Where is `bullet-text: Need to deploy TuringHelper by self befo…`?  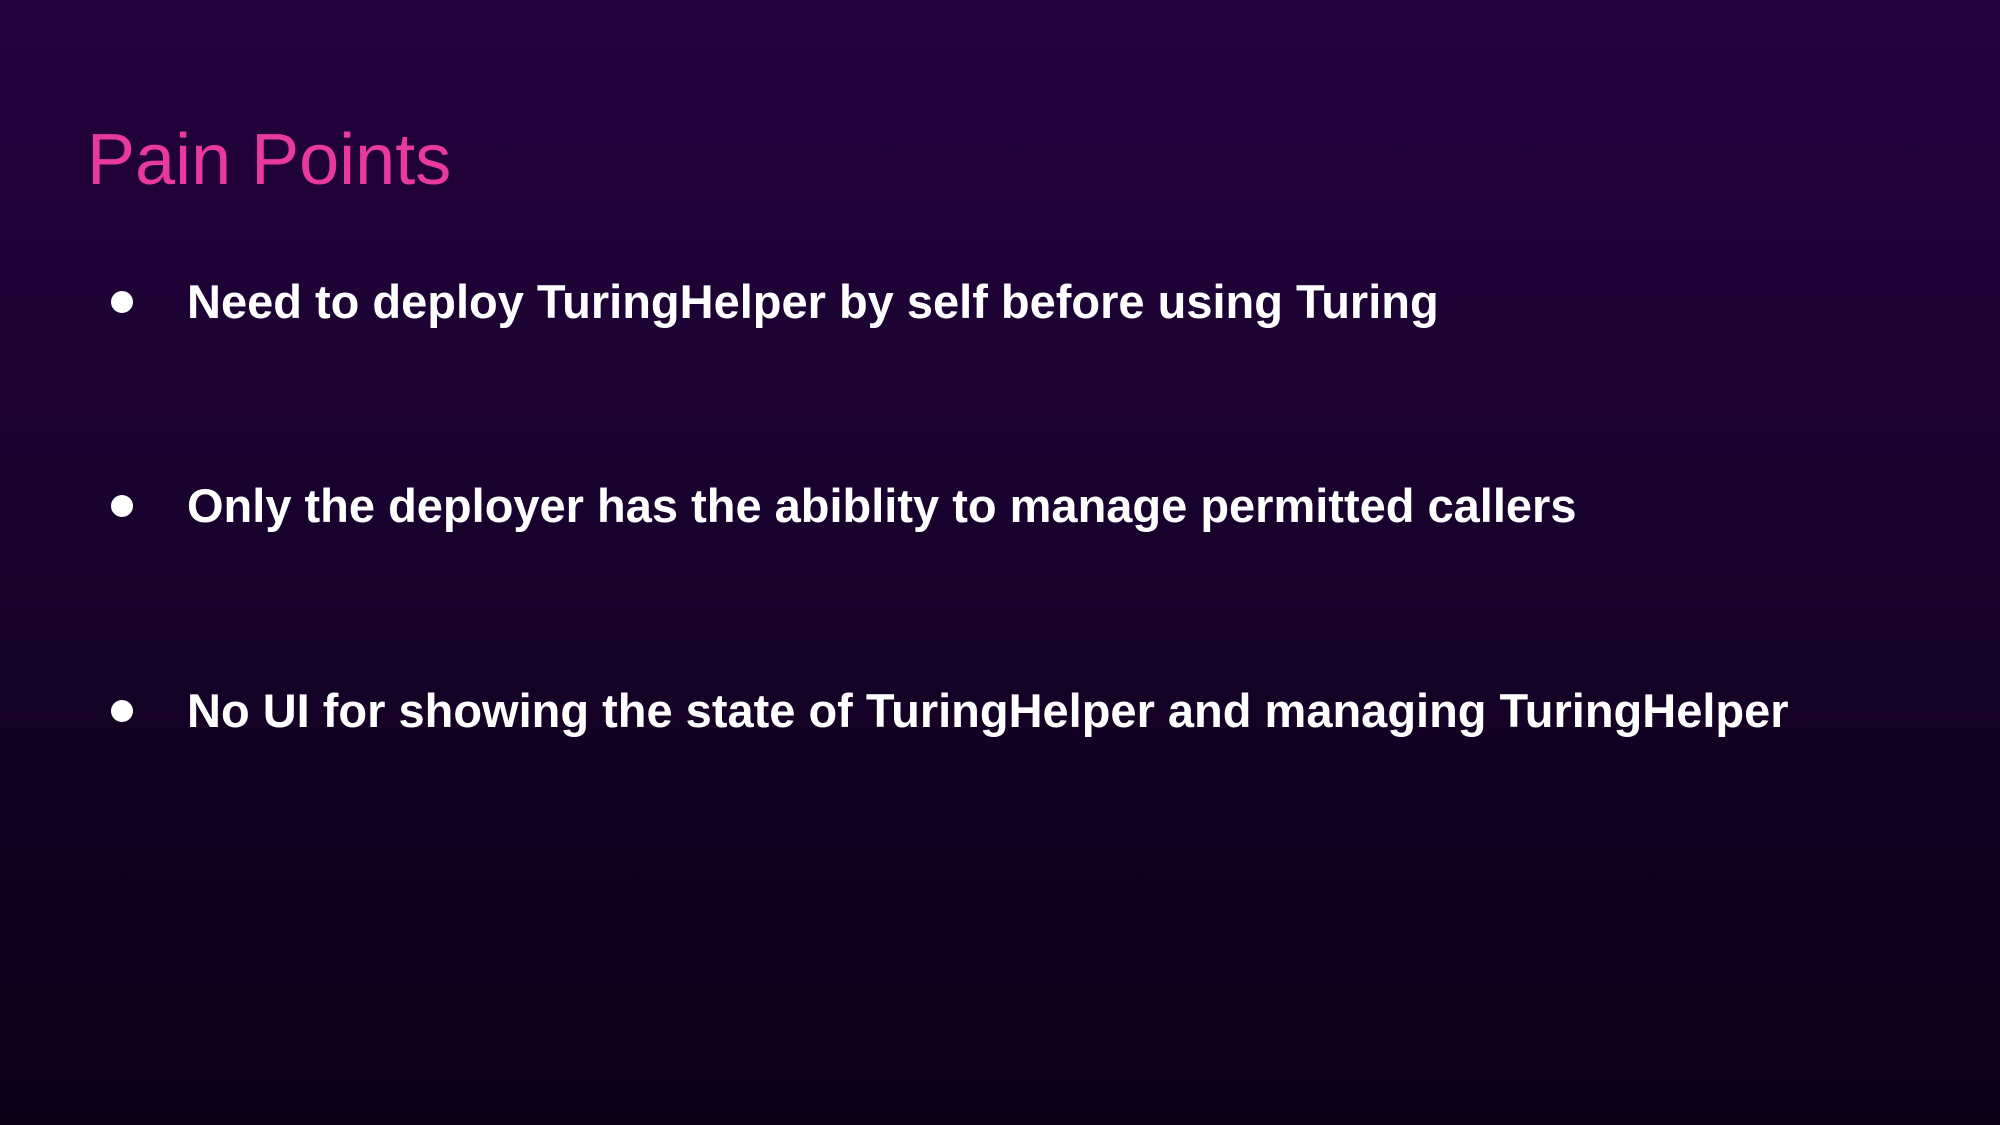 bullet-text: Need to deploy TuringHelper by self befo… is located at coordinates (813, 301).